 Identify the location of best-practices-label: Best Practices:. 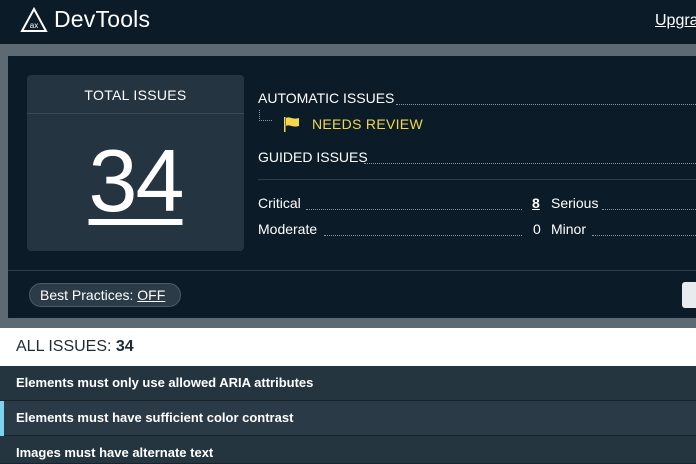
(89, 295).